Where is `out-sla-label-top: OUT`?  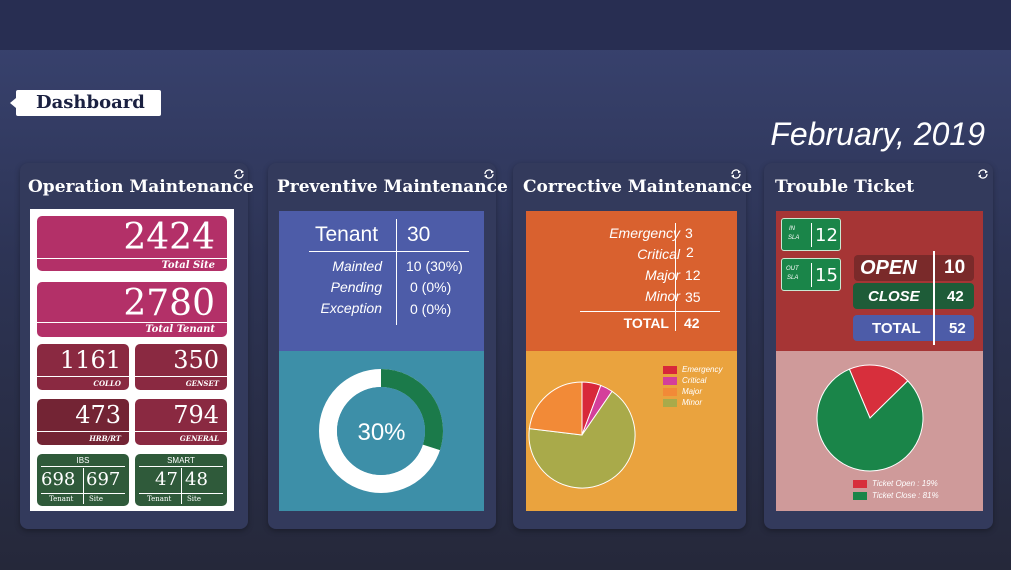 out-sla-label-top: OUT is located at coordinates (792, 269).